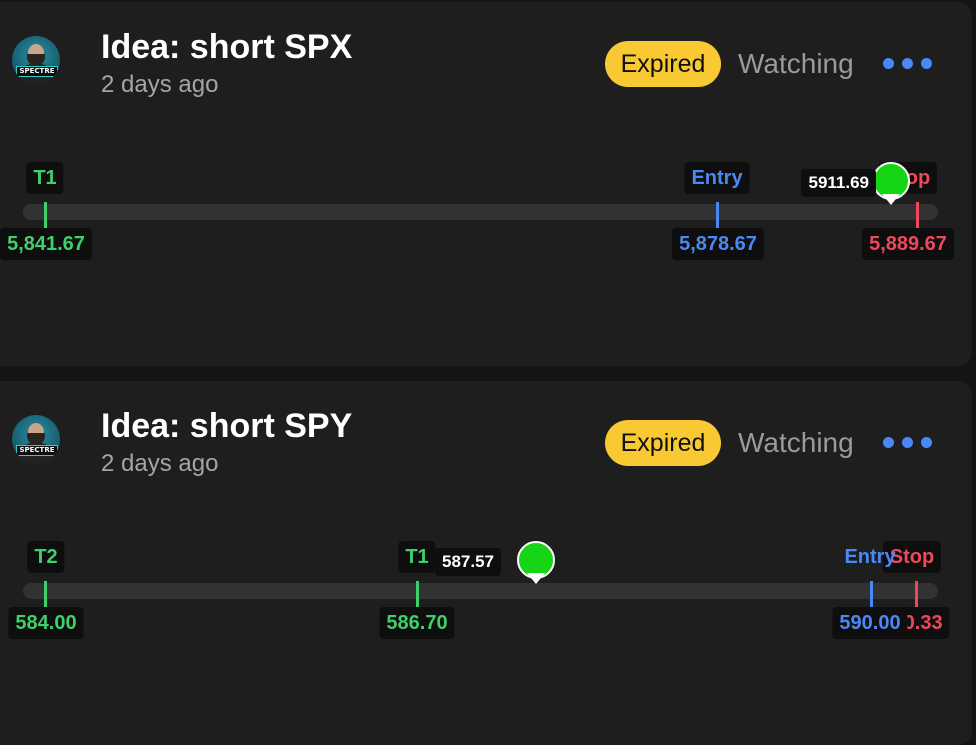  I want to click on target-value-t1: 5,841.67, so click(46, 244).